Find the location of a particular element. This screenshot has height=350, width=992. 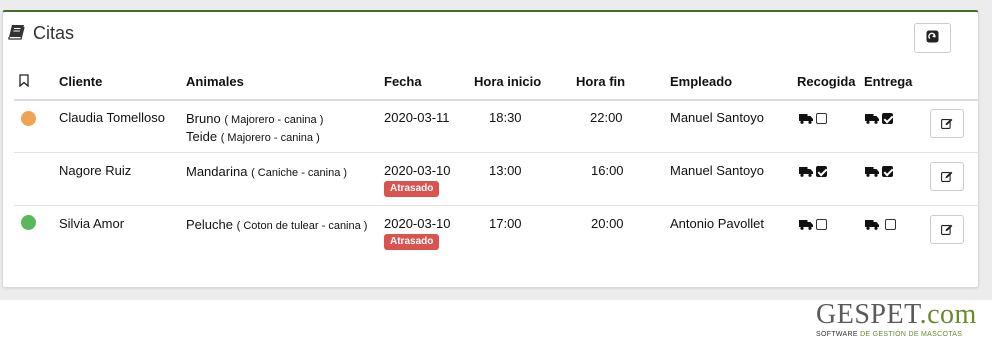

empleado-cell: Antonio Pavollet is located at coordinates (717, 223).